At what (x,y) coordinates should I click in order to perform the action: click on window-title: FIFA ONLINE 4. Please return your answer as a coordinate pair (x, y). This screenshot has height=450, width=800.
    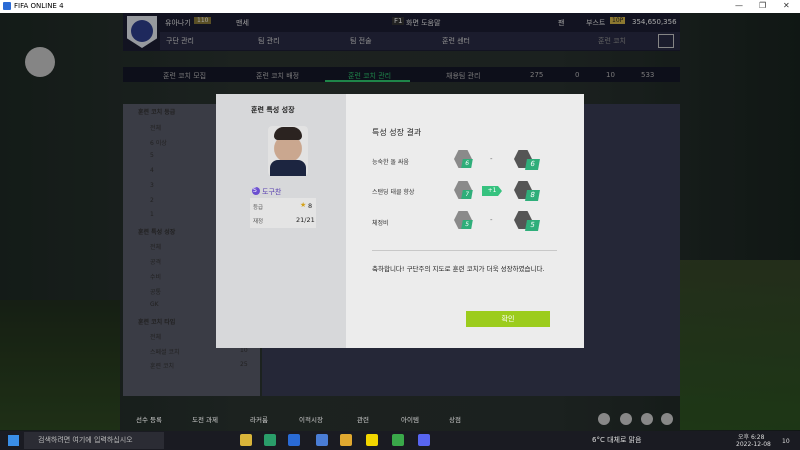
    Looking at the image, I should click on (39, 6).